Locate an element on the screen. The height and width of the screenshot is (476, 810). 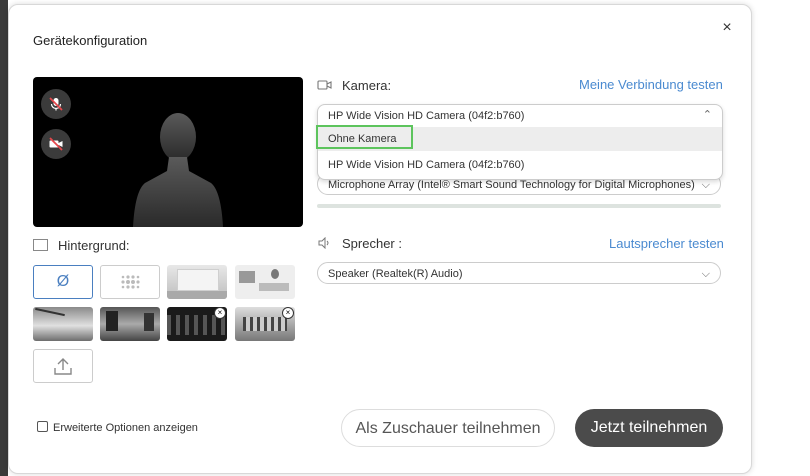
backdrop is located at coordinates (4, 238).